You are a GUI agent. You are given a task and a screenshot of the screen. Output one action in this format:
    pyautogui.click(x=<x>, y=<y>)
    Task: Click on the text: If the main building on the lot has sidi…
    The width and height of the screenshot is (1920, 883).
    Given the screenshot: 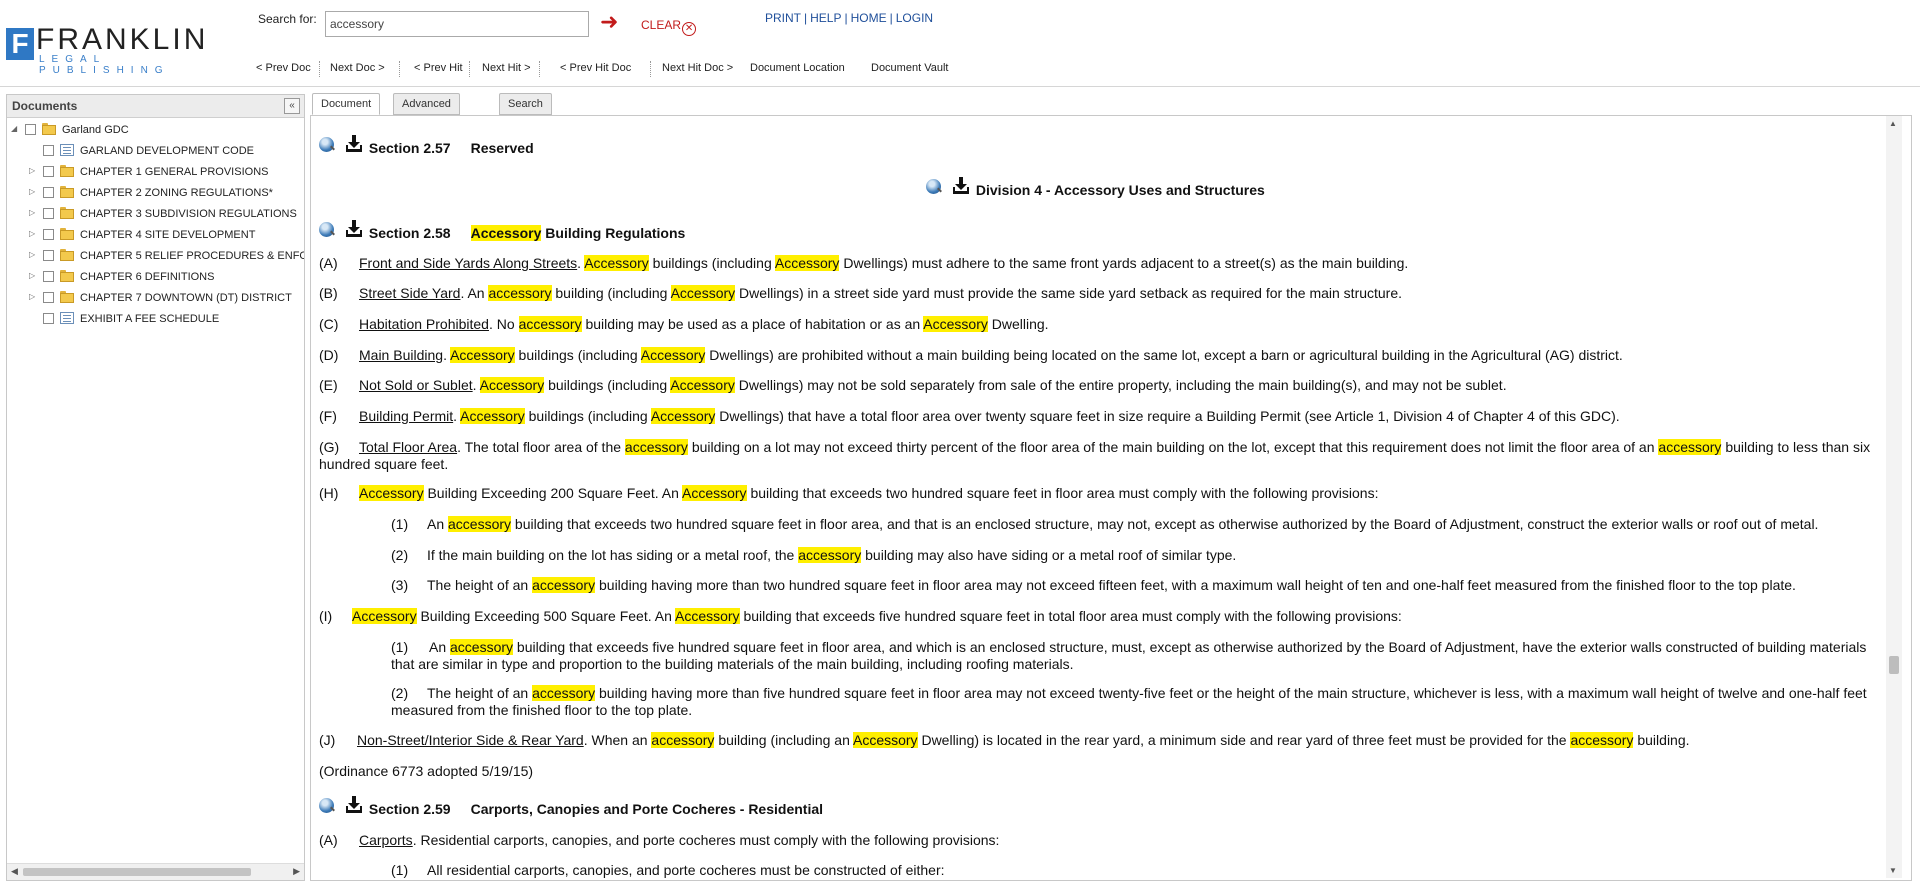 What is the action you would take?
    pyautogui.click(x=613, y=555)
    